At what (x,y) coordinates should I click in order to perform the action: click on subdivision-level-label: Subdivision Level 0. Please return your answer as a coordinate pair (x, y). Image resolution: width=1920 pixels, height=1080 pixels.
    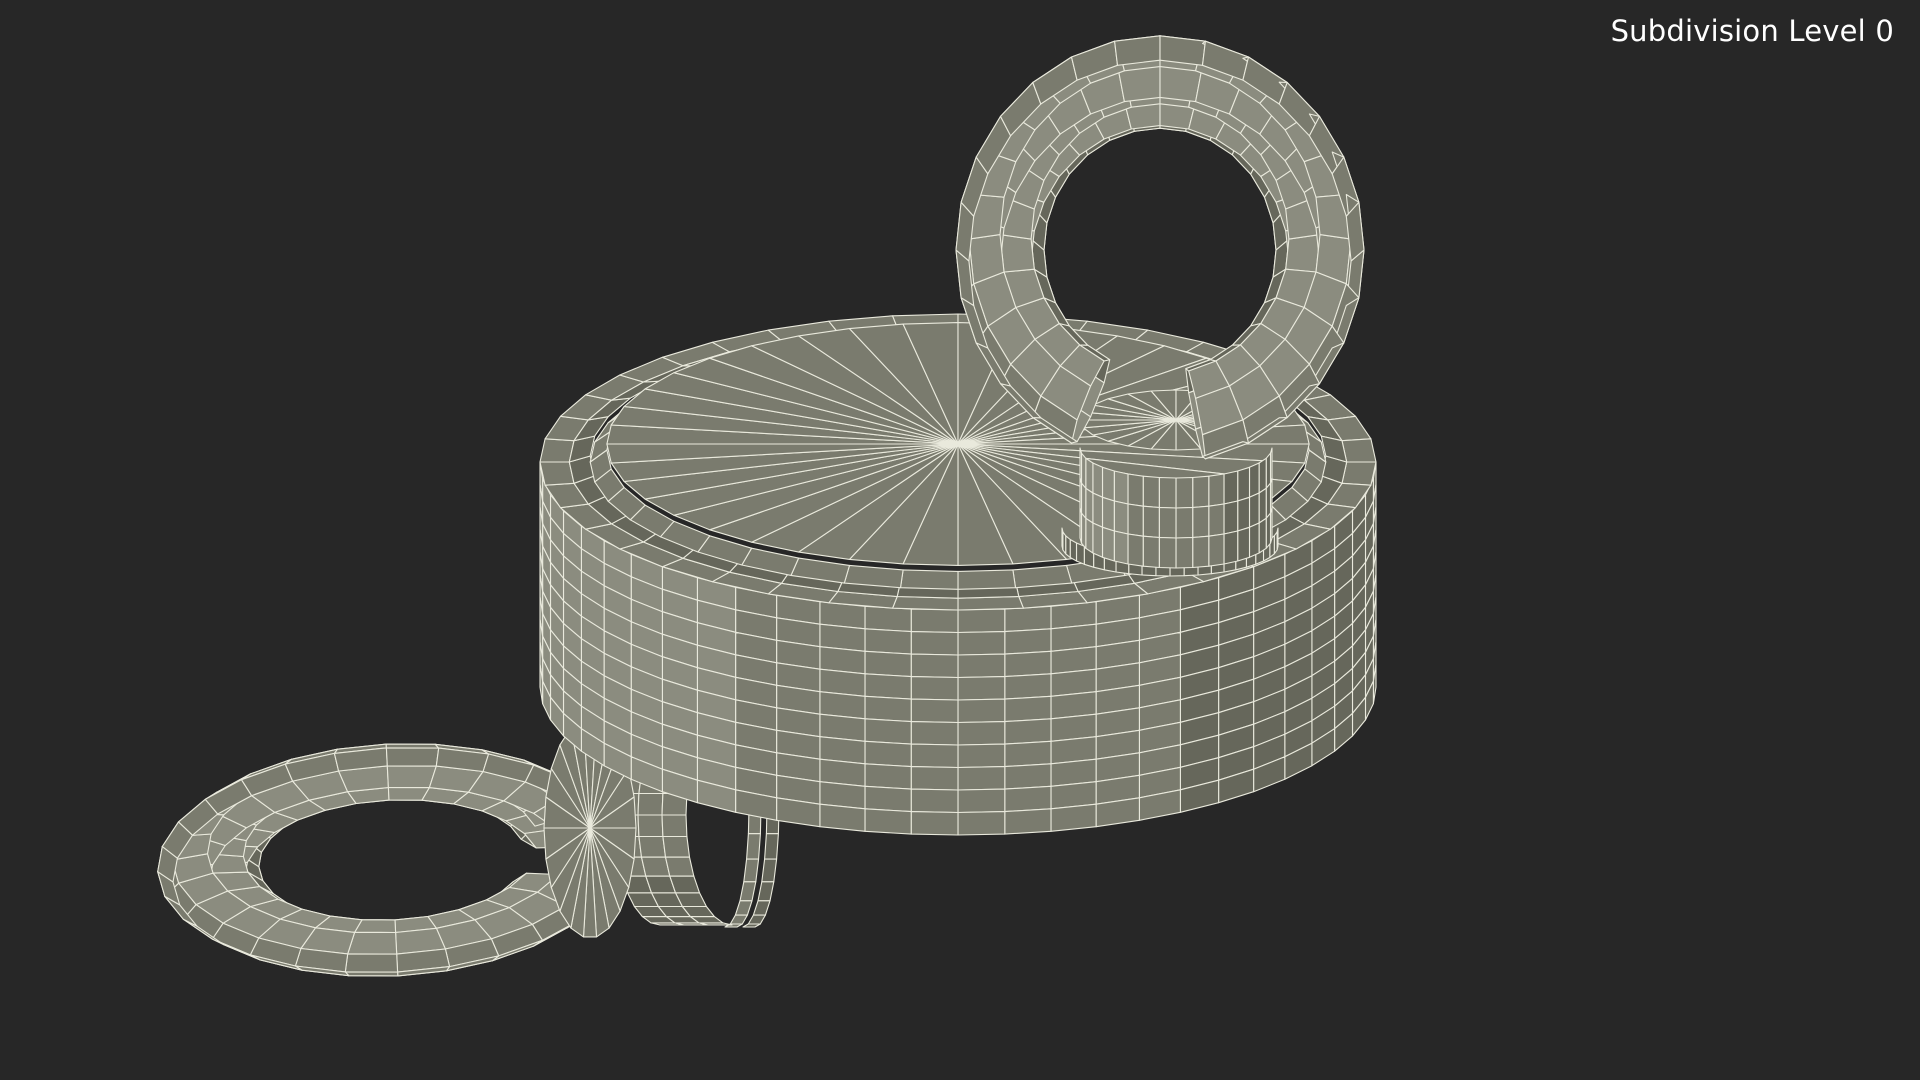
    Looking at the image, I should click on (1752, 31).